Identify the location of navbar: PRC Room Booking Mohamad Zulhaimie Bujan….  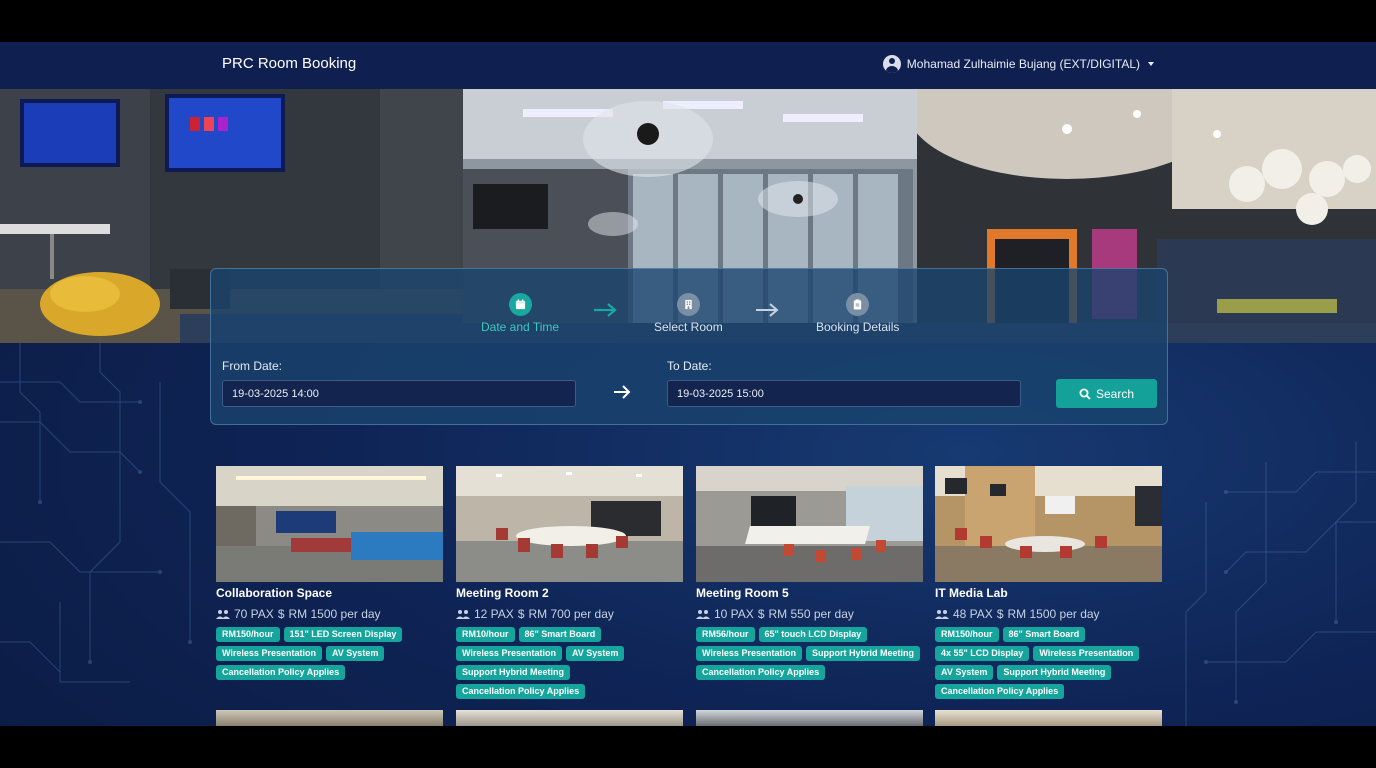
(688, 65).